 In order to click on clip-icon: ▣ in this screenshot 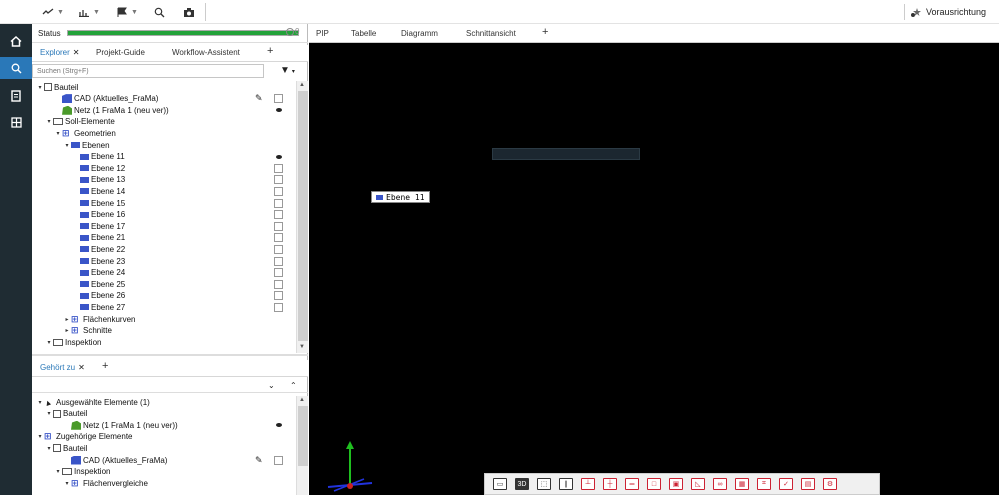, I will do `click(676, 484)`.